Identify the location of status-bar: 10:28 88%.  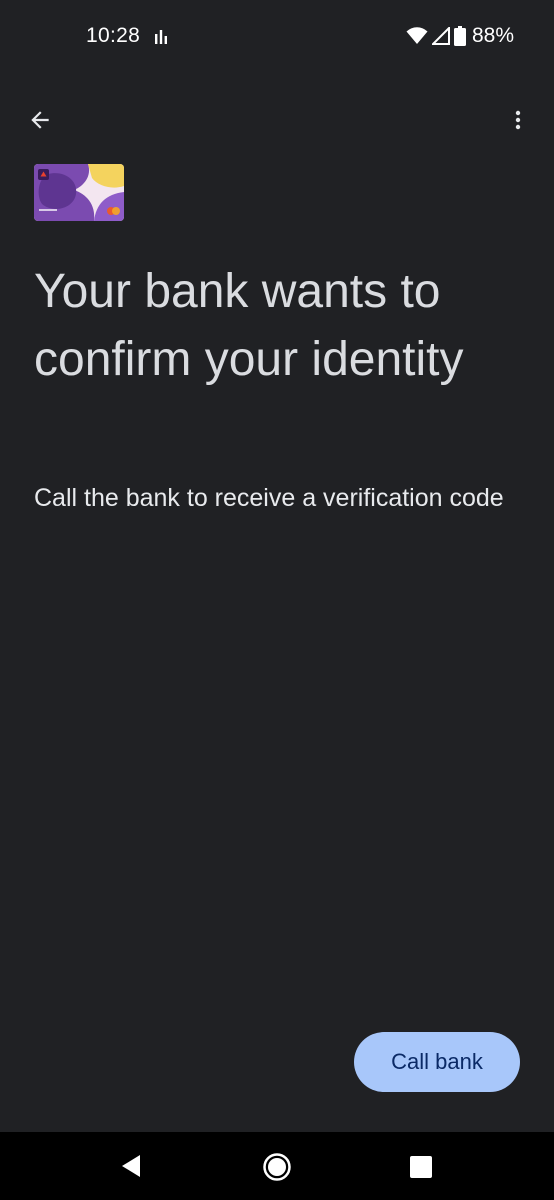
(277, 36).